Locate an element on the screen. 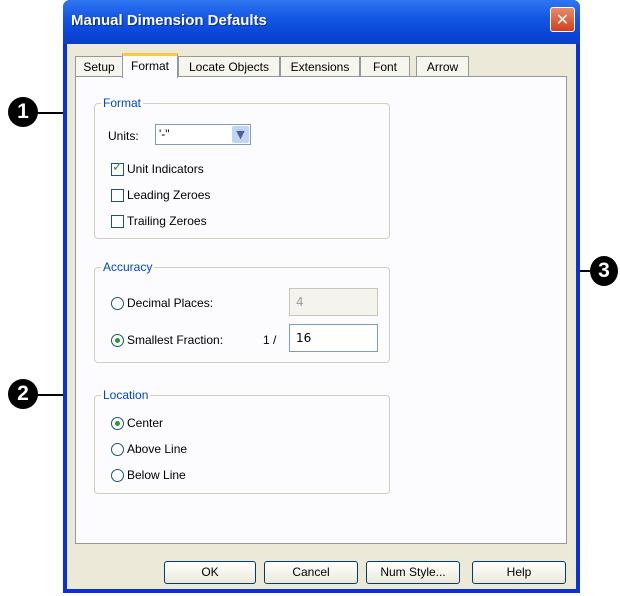 The image size is (620, 596). smallest-fraction-prefix: 1 / is located at coordinates (270, 340).